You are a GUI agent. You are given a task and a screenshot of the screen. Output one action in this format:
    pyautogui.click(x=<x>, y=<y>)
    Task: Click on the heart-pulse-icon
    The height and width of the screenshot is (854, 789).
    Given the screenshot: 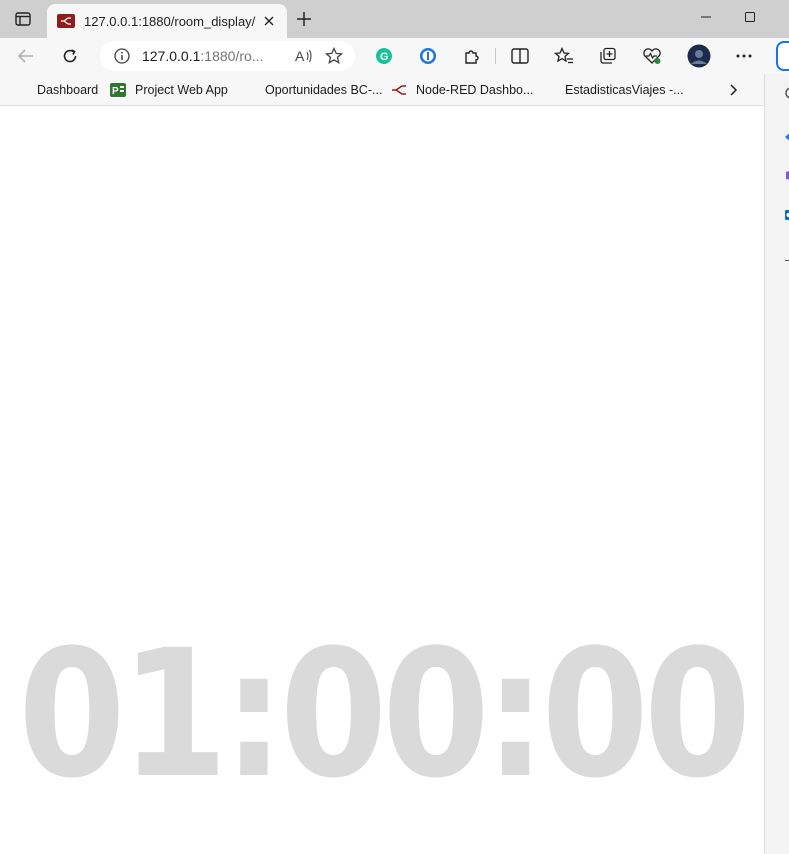 What is the action you would take?
    pyautogui.click(x=652, y=56)
    